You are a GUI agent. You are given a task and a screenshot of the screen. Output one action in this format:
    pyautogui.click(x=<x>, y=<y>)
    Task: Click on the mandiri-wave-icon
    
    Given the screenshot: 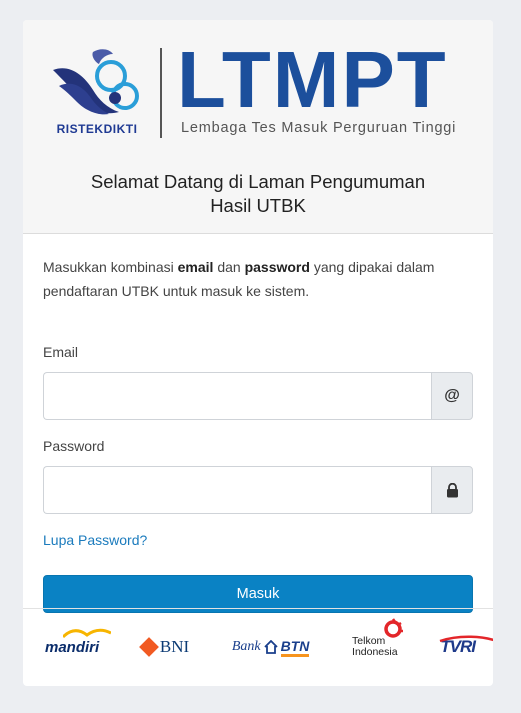 What is the action you would take?
    pyautogui.click(x=87, y=633)
    